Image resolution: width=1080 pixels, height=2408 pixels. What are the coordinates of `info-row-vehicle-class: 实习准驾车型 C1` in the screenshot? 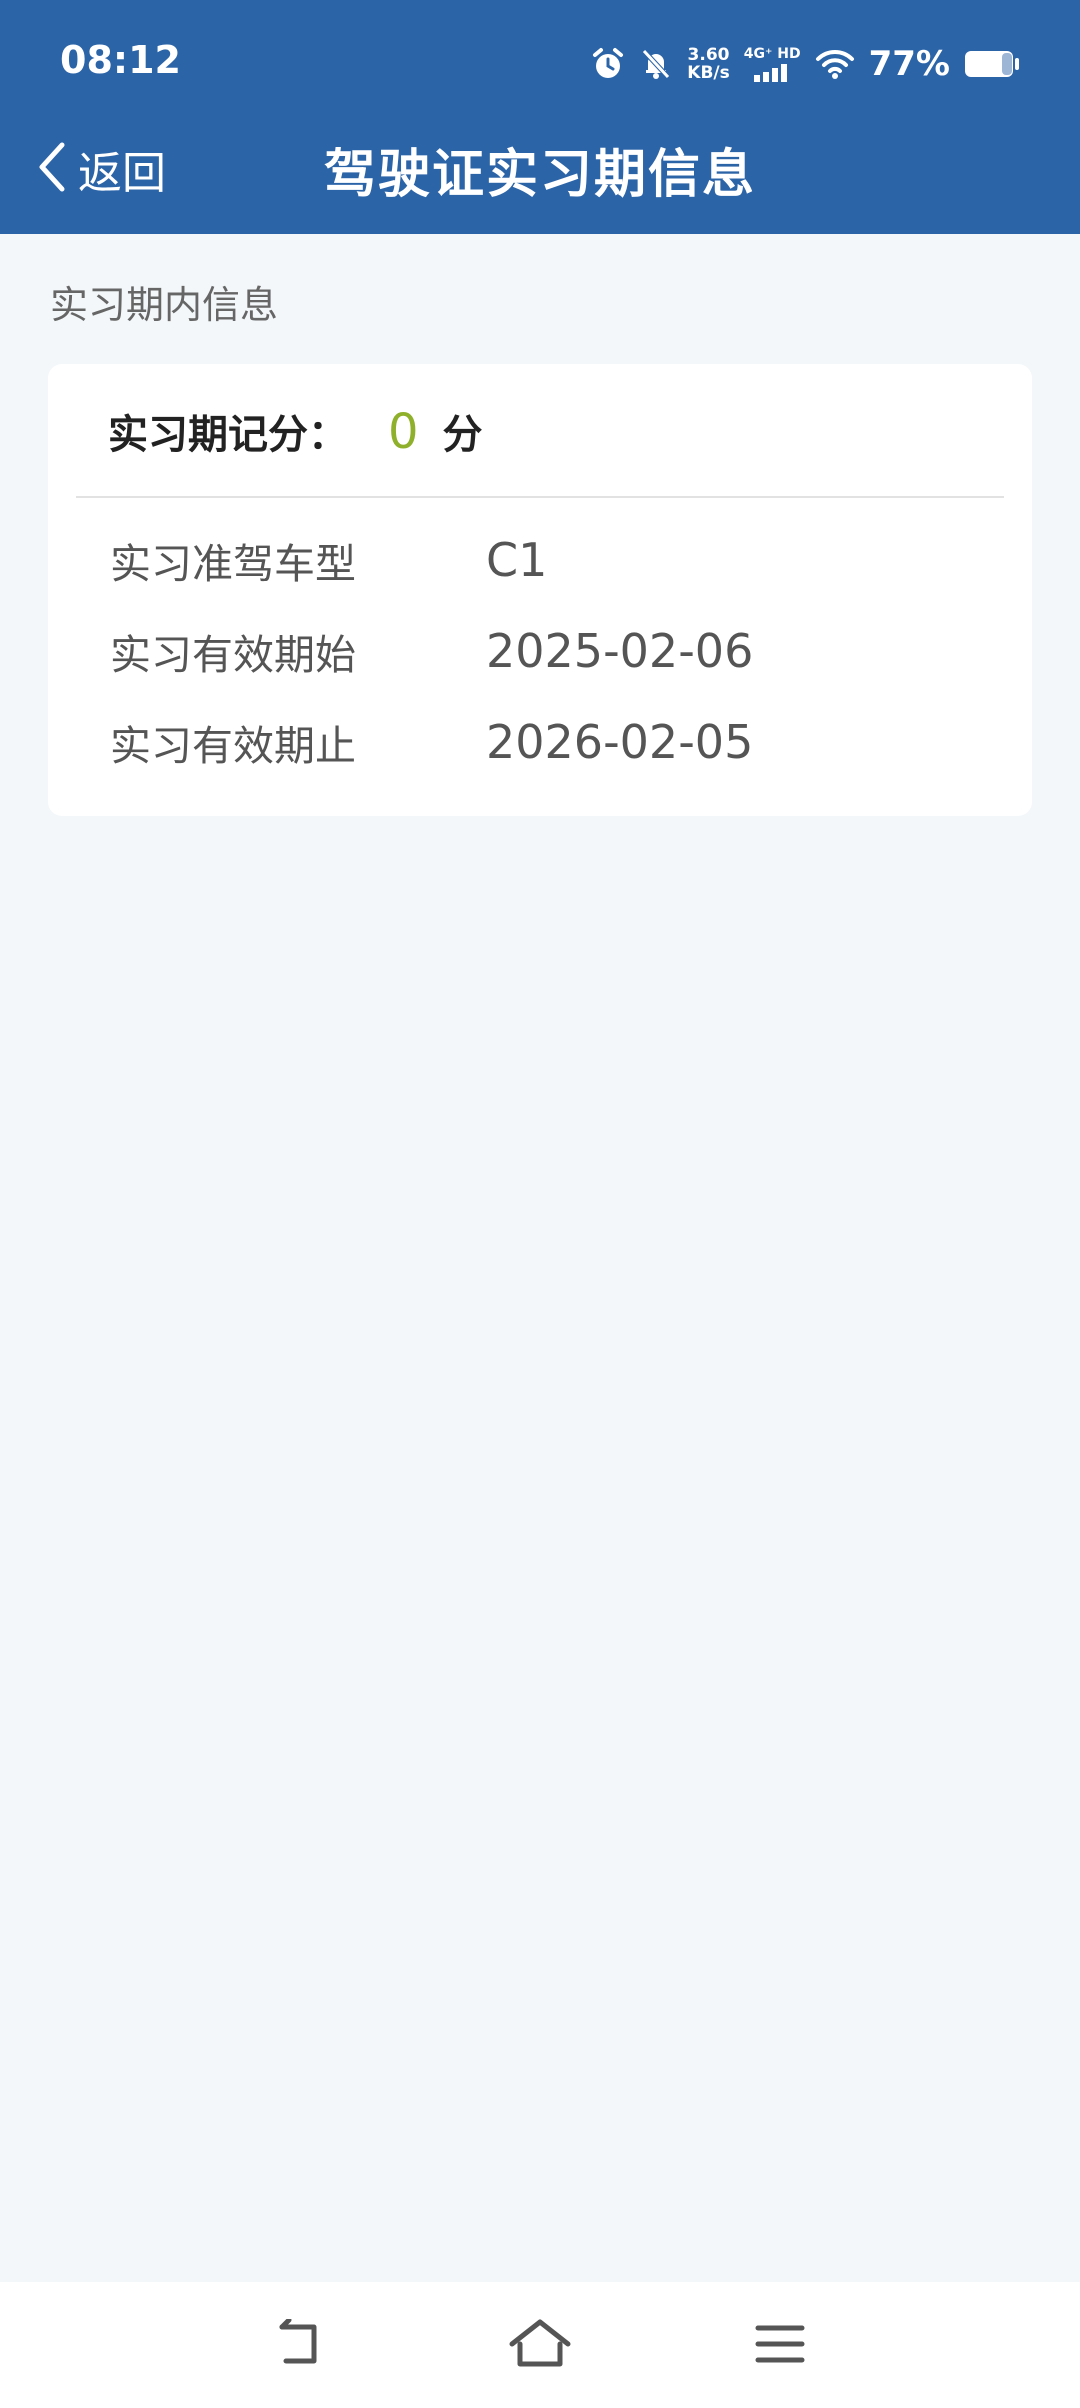 It's located at (328, 560).